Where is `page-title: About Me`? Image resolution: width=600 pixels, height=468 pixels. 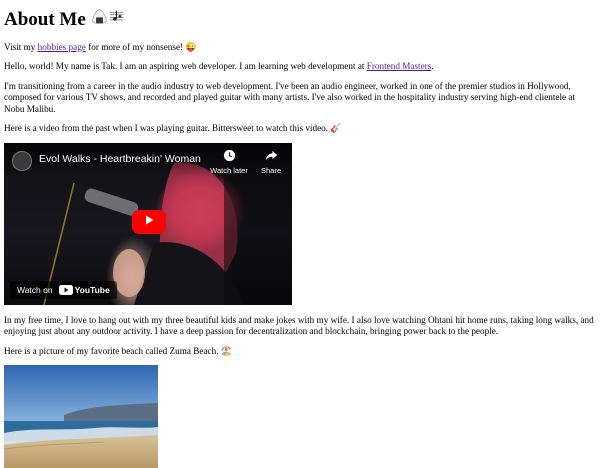 page-title: About Me is located at coordinates (300, 19).